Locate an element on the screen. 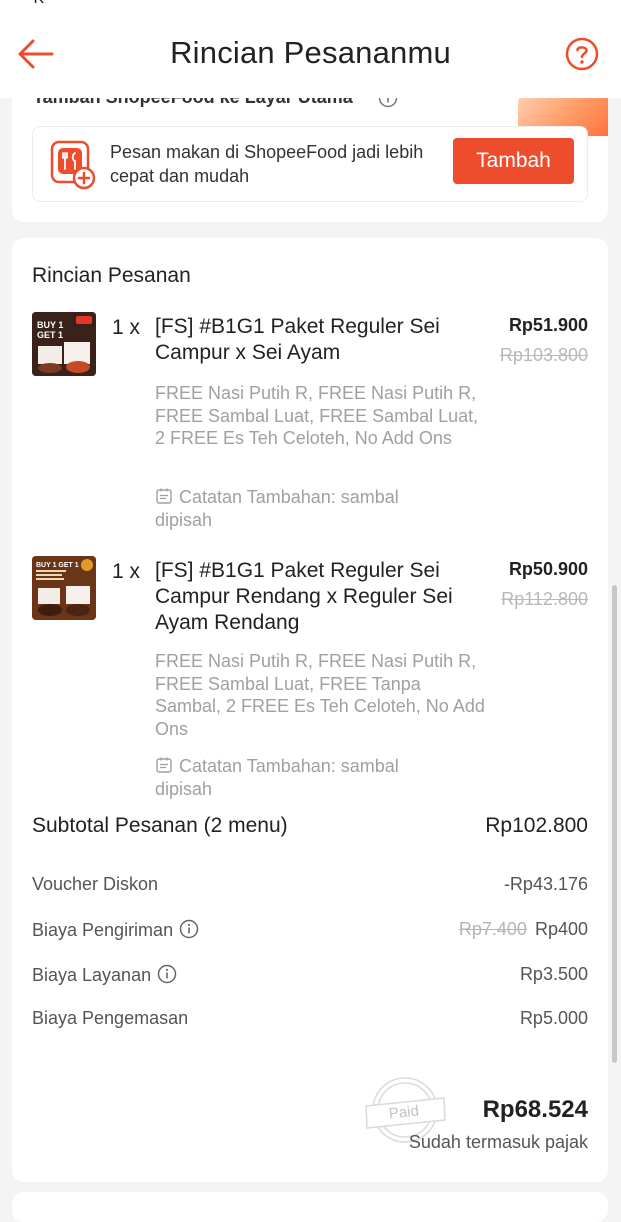 This screenshot has height=1222, width=621. fee-value: -Rp43.176 is located at coordinates (545, 884).